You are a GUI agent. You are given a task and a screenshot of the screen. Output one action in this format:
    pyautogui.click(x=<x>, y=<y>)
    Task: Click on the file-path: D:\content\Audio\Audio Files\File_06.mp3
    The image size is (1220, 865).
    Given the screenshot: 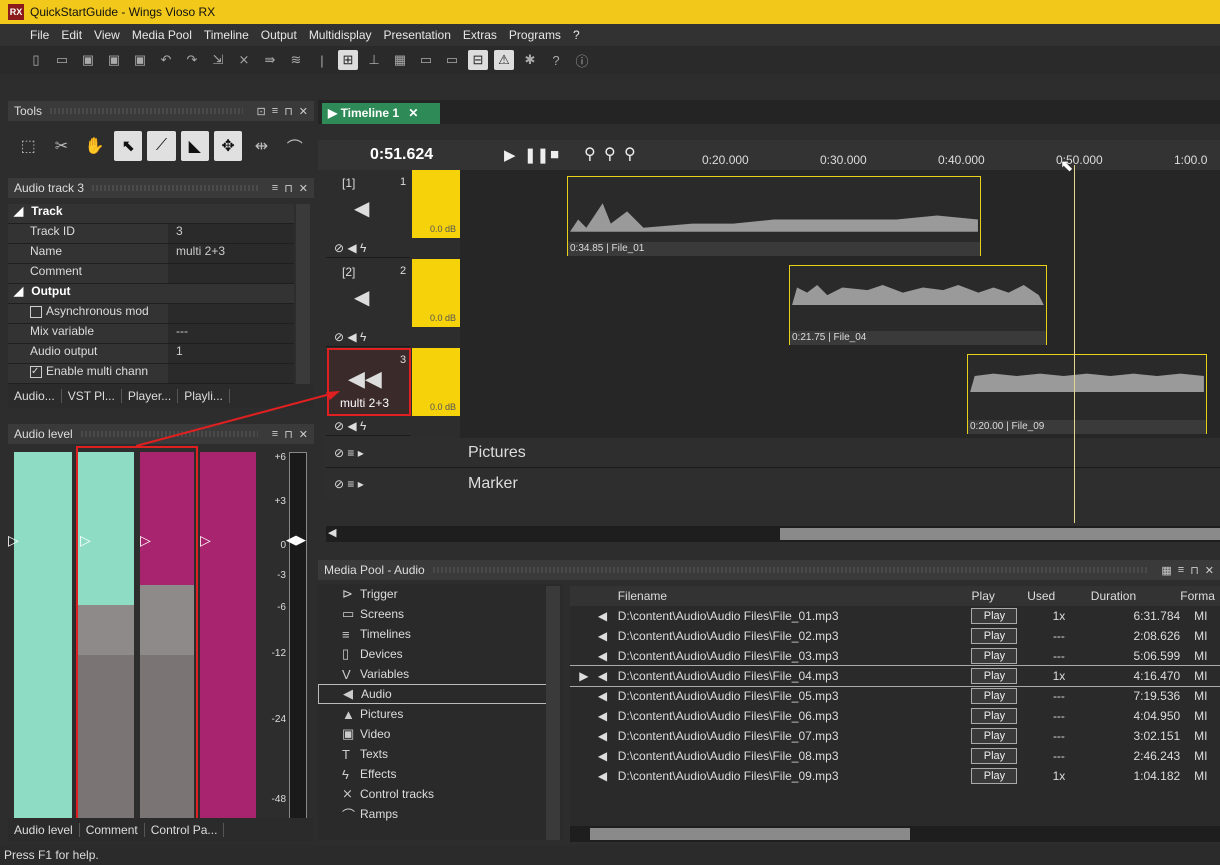 What is the action you would take?
    pyautogui.click(x=728, y=716)
    